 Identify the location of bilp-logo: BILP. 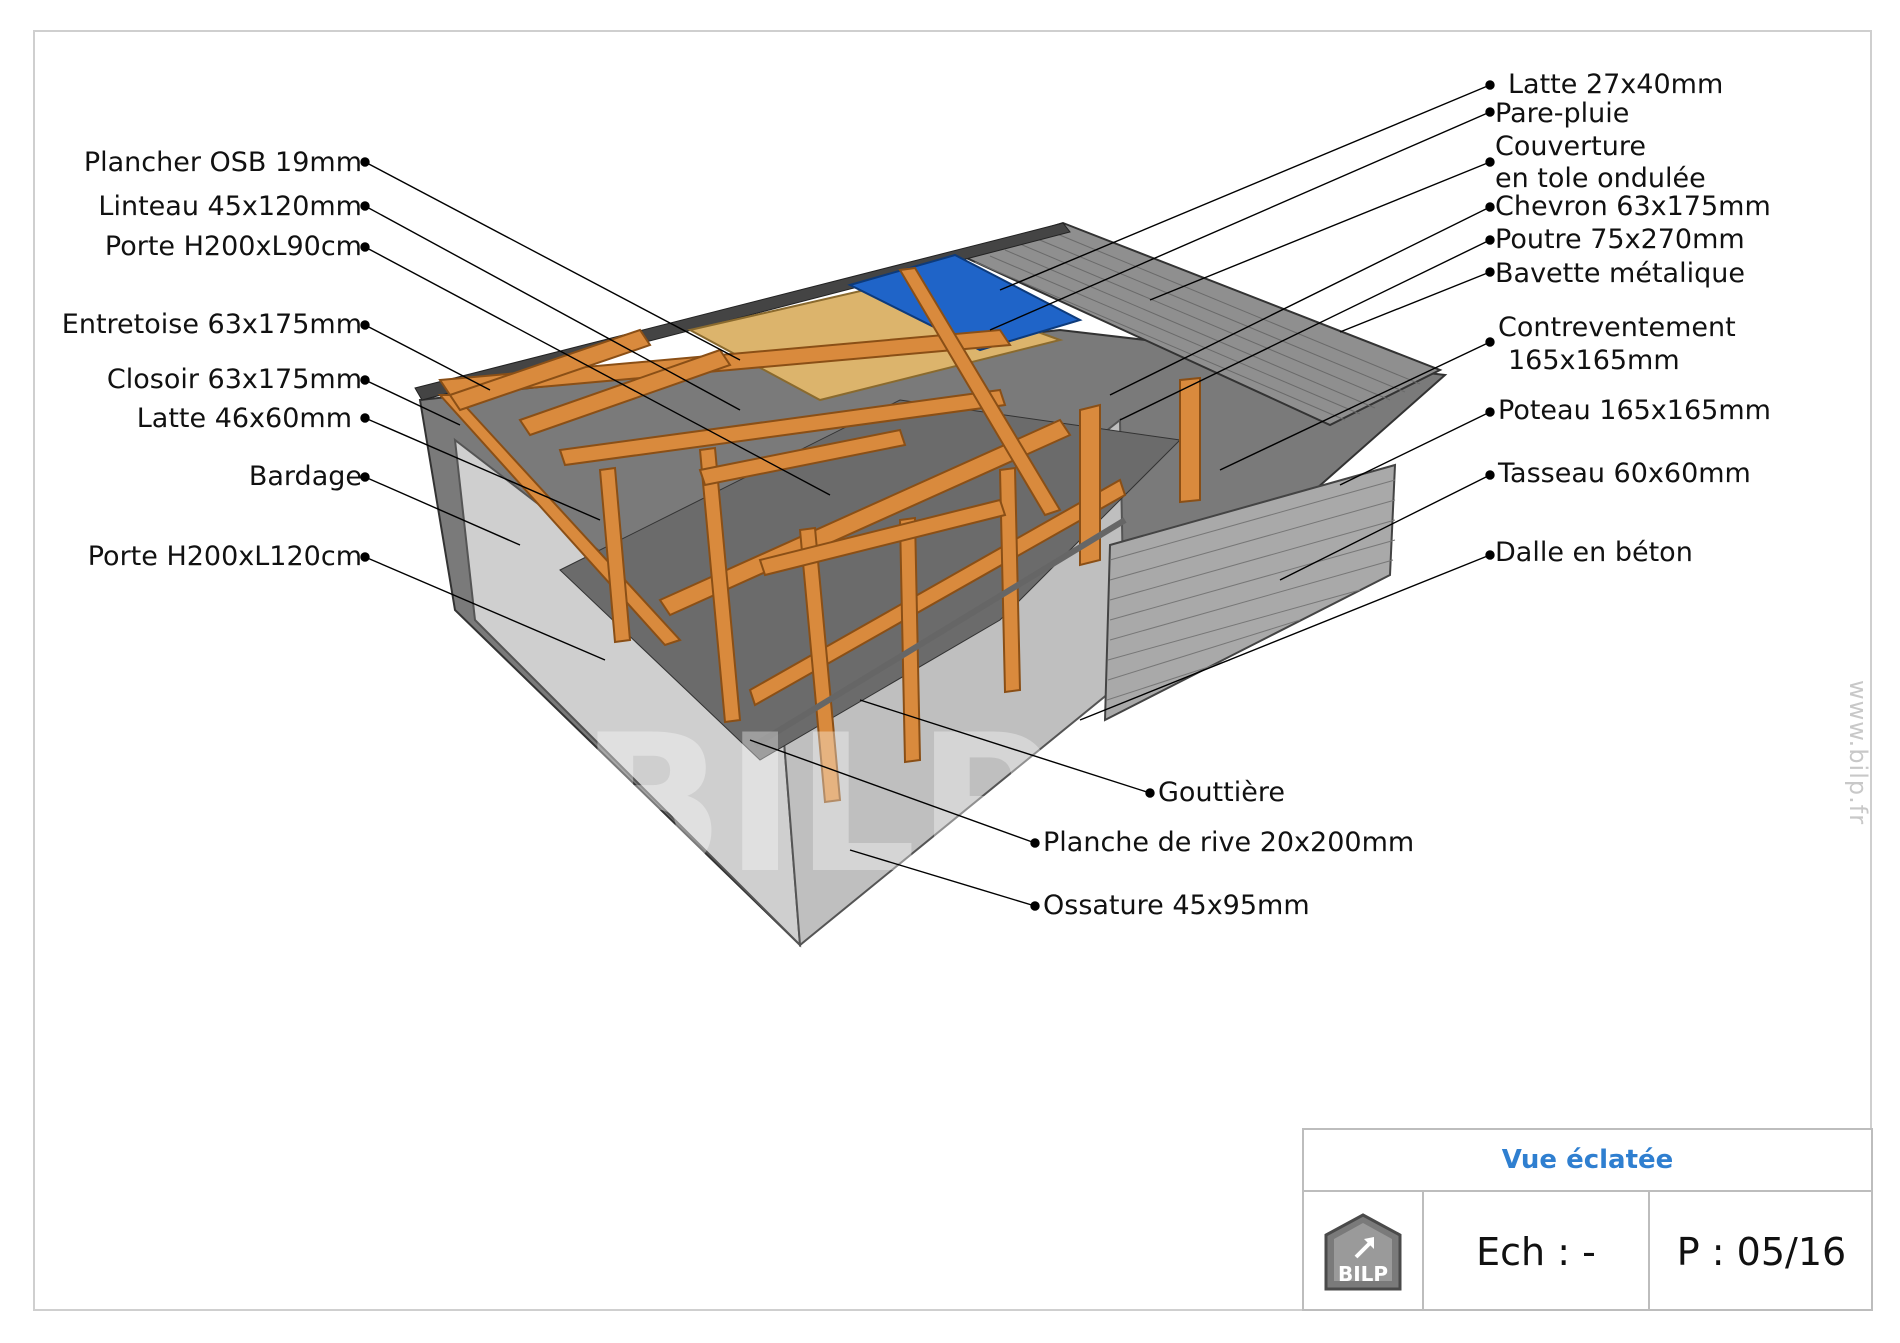
(1364, 1251).